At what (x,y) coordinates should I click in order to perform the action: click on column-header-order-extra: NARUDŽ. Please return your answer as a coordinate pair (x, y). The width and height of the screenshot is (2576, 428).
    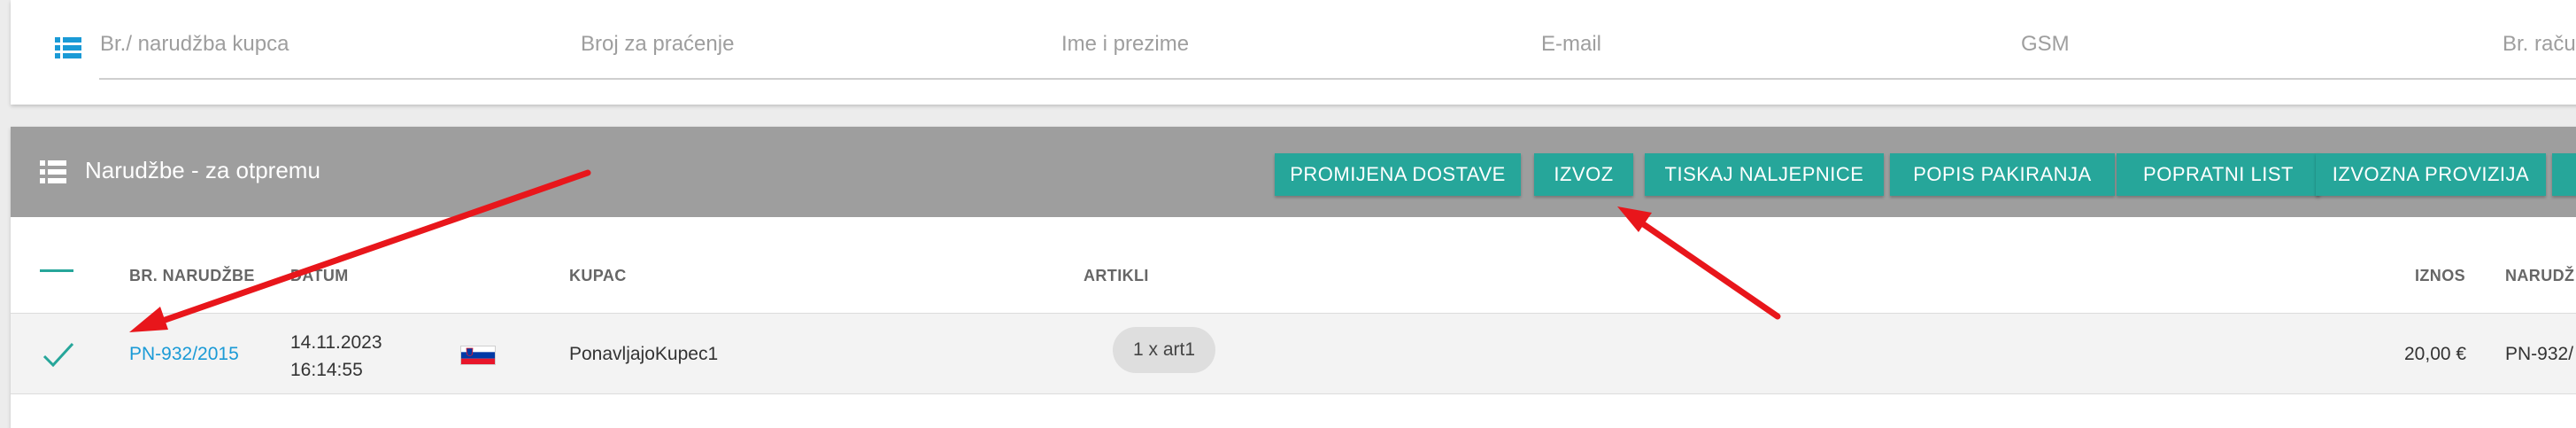
    Looking at the image, I should click on (2539, 276).